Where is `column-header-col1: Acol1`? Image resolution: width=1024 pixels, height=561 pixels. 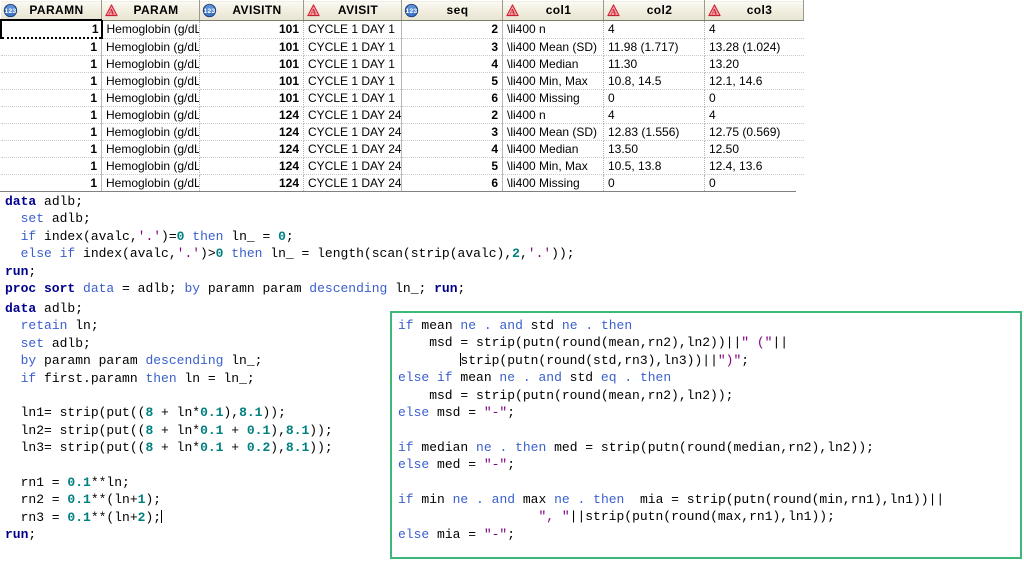 column-header-col1: Acol1 is located at coordinates (553, 10).